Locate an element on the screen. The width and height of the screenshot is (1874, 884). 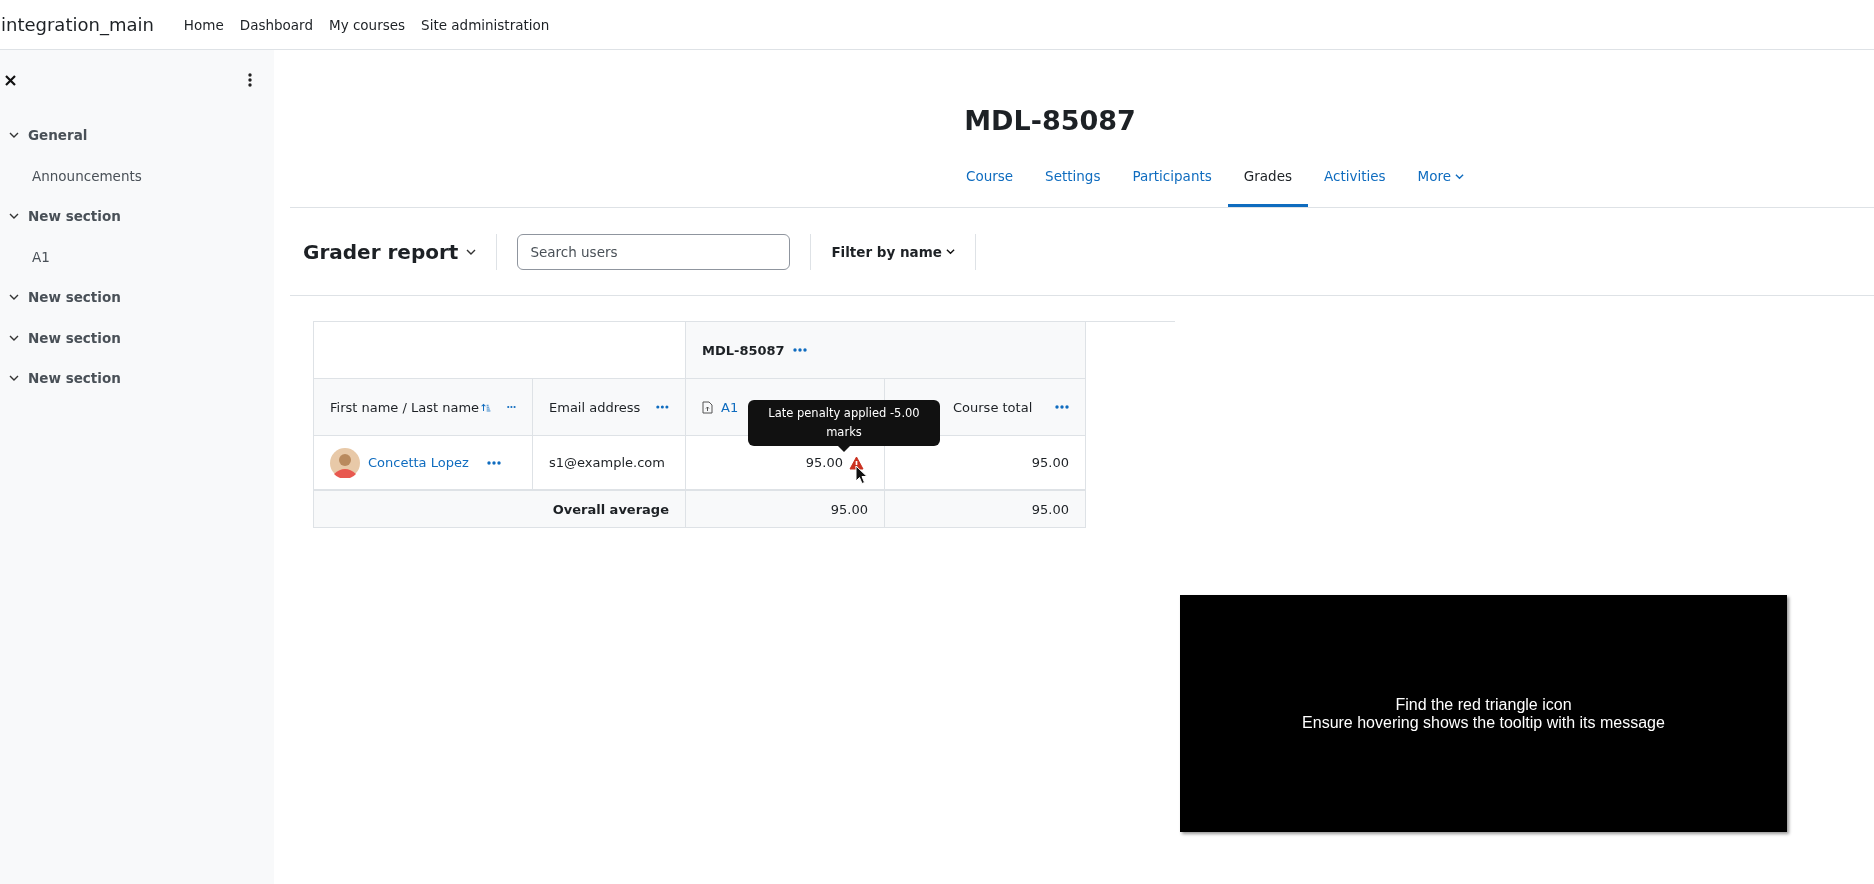
site-name: integration_main is located at coordinates (77, 24).